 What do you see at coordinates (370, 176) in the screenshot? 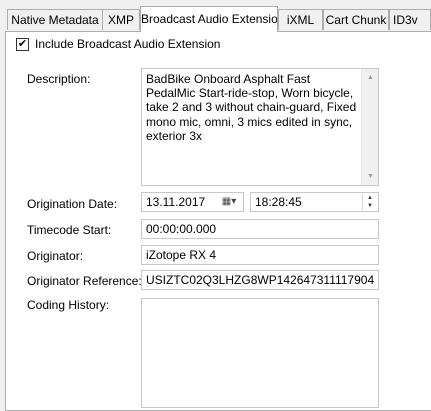
I see `scroll-down-icon: ▼` at bounding box center [370, 176].